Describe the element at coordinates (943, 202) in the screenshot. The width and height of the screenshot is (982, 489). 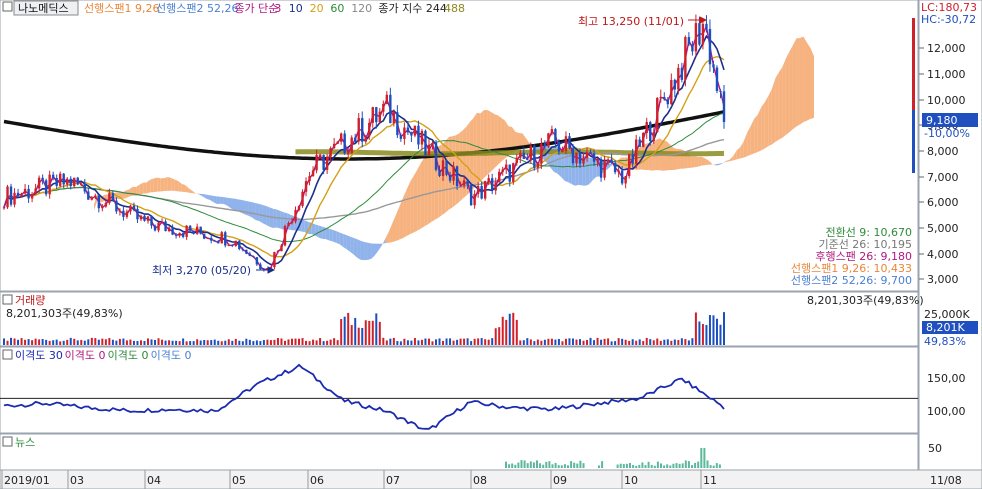
I see `price-tick-6: 6,000` at that location.